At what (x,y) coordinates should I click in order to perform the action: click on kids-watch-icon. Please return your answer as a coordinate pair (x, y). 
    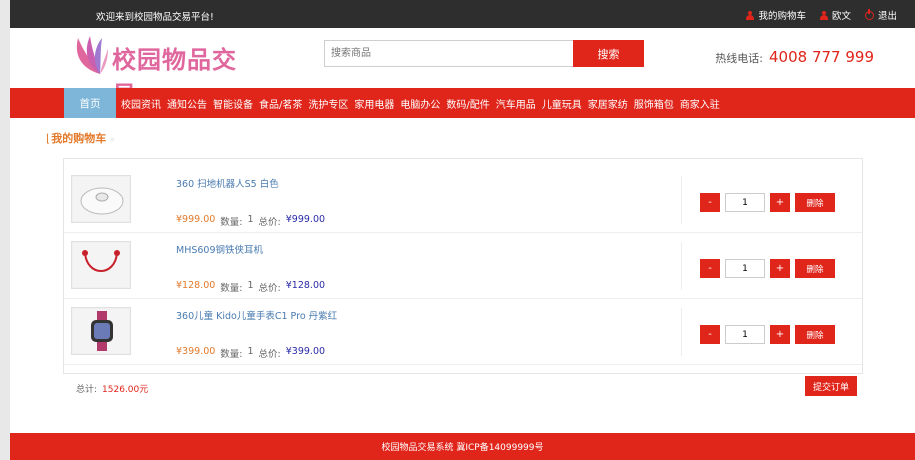
    Looking at the image, I should click on (101, 331).